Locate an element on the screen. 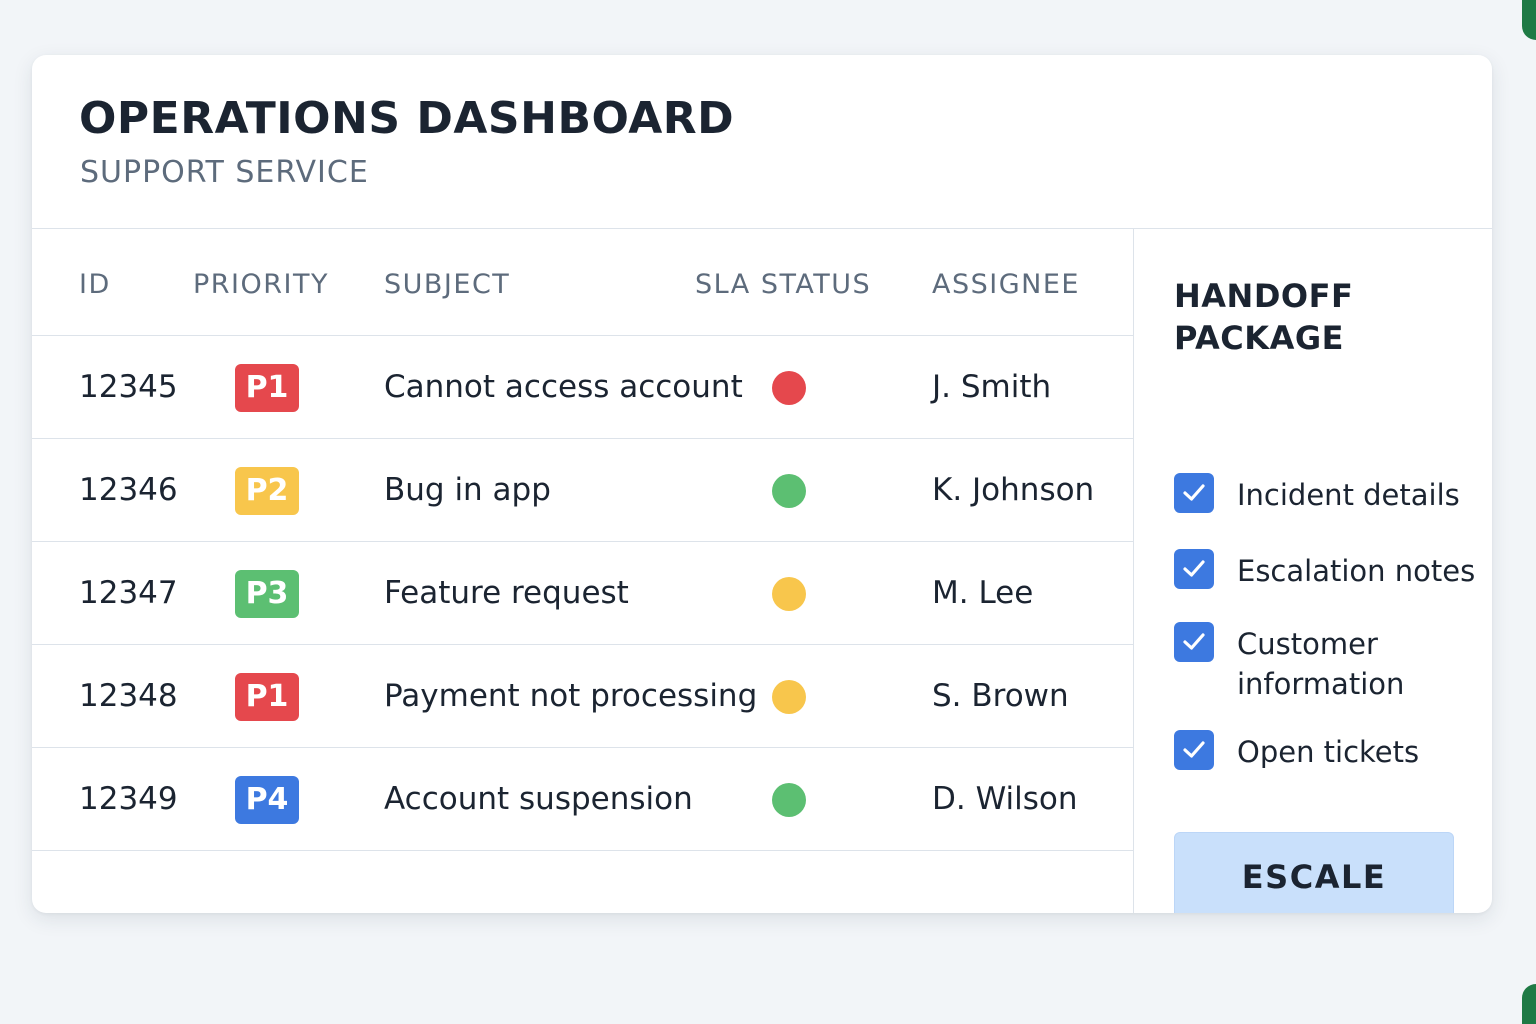 Image resolution: width=1536 pixels, height=1024 pixels. ticket-subject: Bug in app is located at coordinates (467, 490).